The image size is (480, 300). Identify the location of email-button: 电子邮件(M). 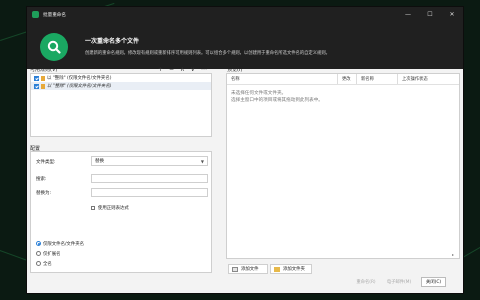
(399, 282).